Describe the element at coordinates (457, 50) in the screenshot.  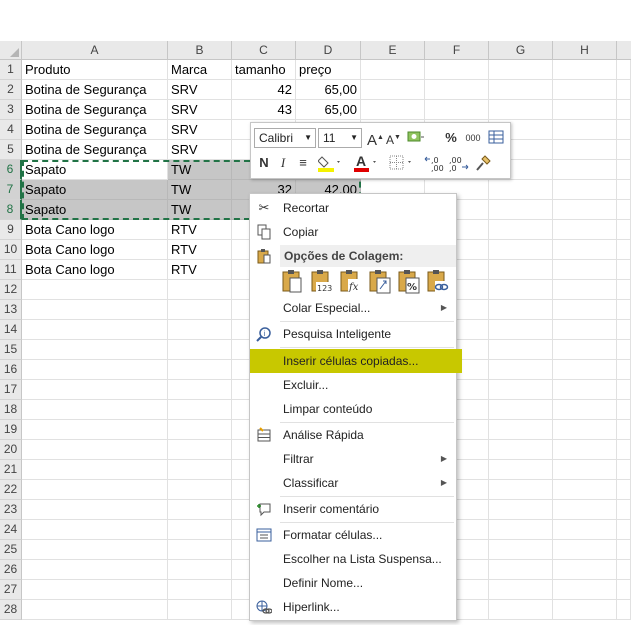
I see `col-header-f: F` at that location.